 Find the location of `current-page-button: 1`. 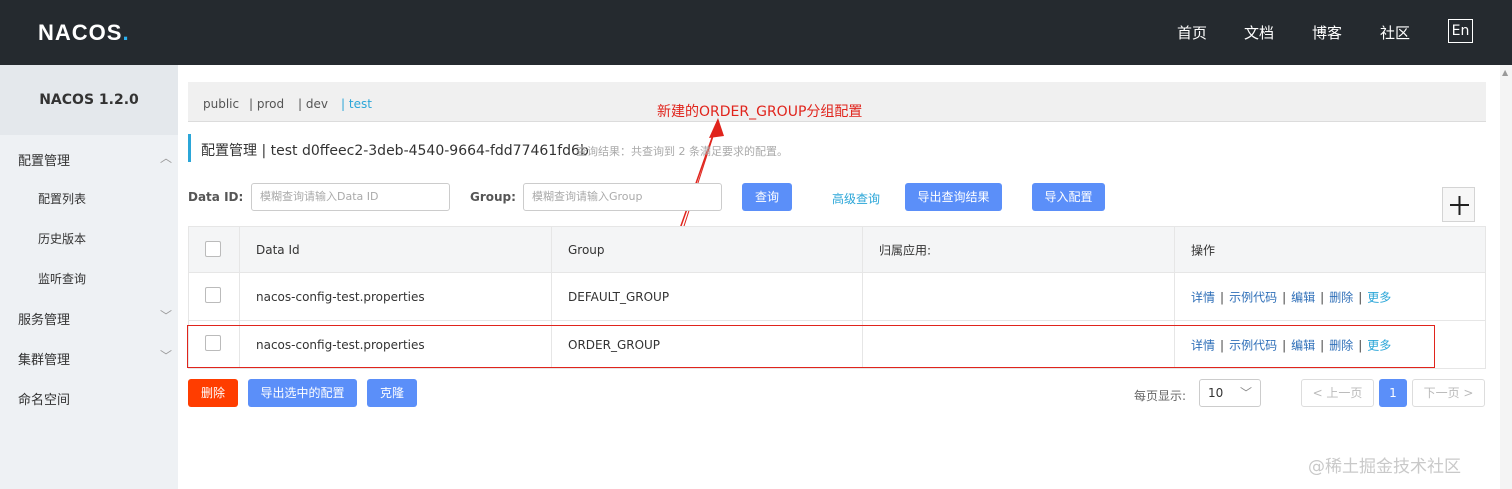

current-page-button: 1 is located at coordinates (1393, 393).